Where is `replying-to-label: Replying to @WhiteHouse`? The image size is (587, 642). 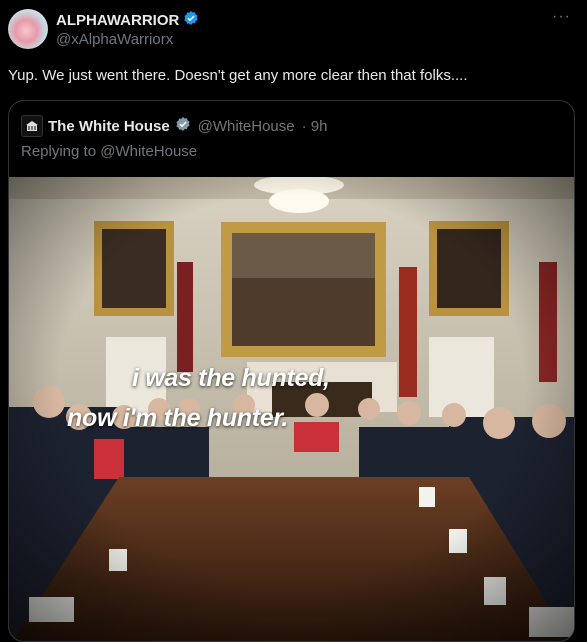 replying-to-label: Replying to @WhiteHouse is located at coordinates (109, 151).